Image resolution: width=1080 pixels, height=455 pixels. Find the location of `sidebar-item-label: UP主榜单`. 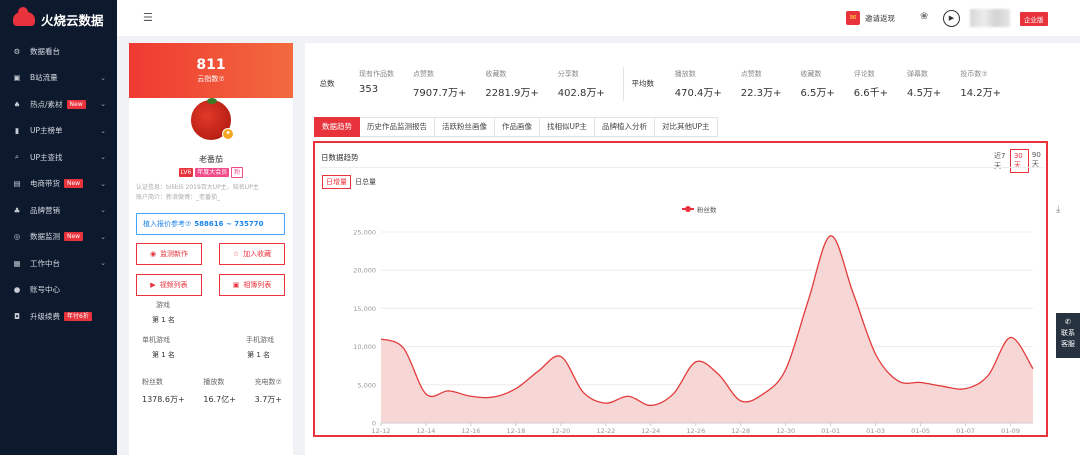

sidebar-item-label: UP主榜单 is located at coordinates (46, 131).